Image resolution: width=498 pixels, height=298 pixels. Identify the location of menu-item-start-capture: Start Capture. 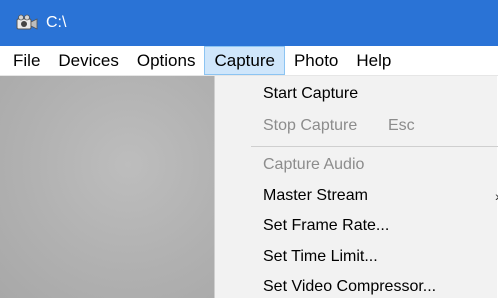
(310, 94).